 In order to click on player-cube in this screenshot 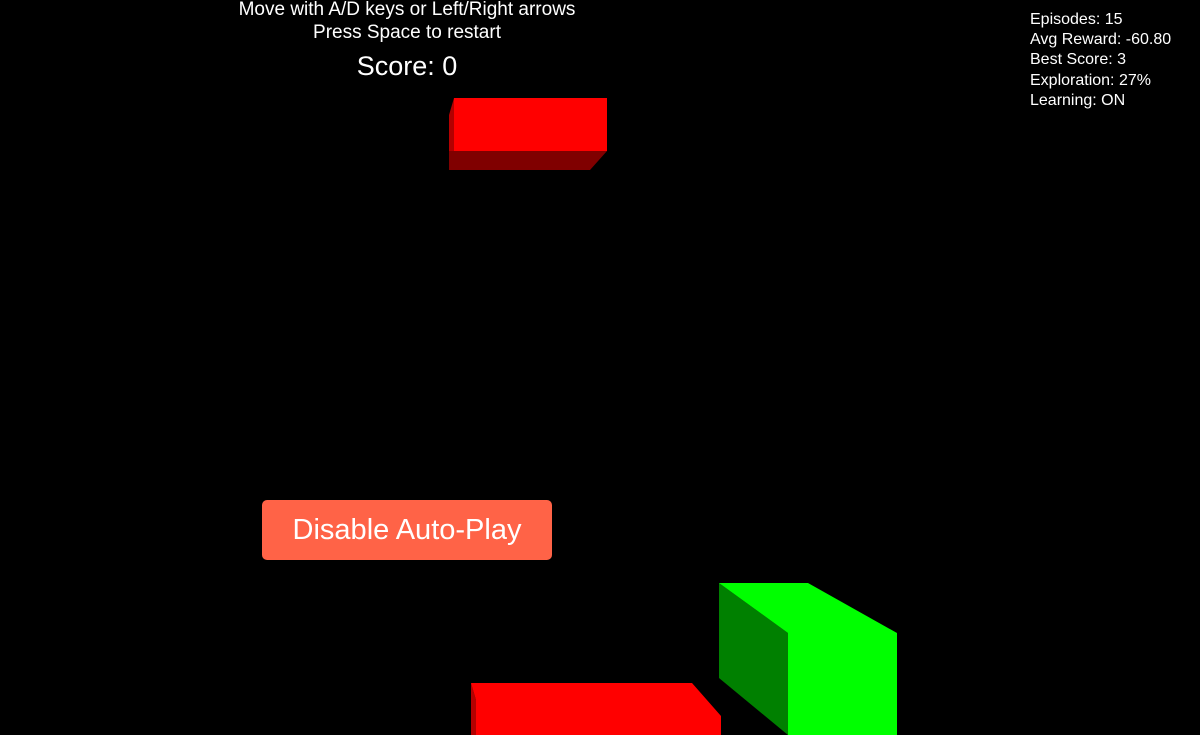, I will do `click(808, 659)`.